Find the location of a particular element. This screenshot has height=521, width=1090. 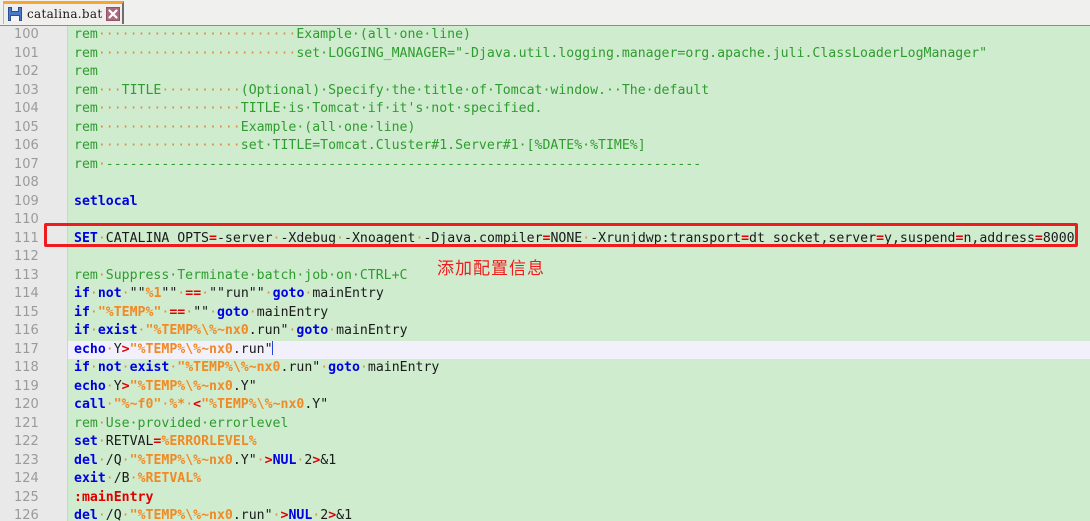

code-line: 108 is located at coordinates (545, 183).